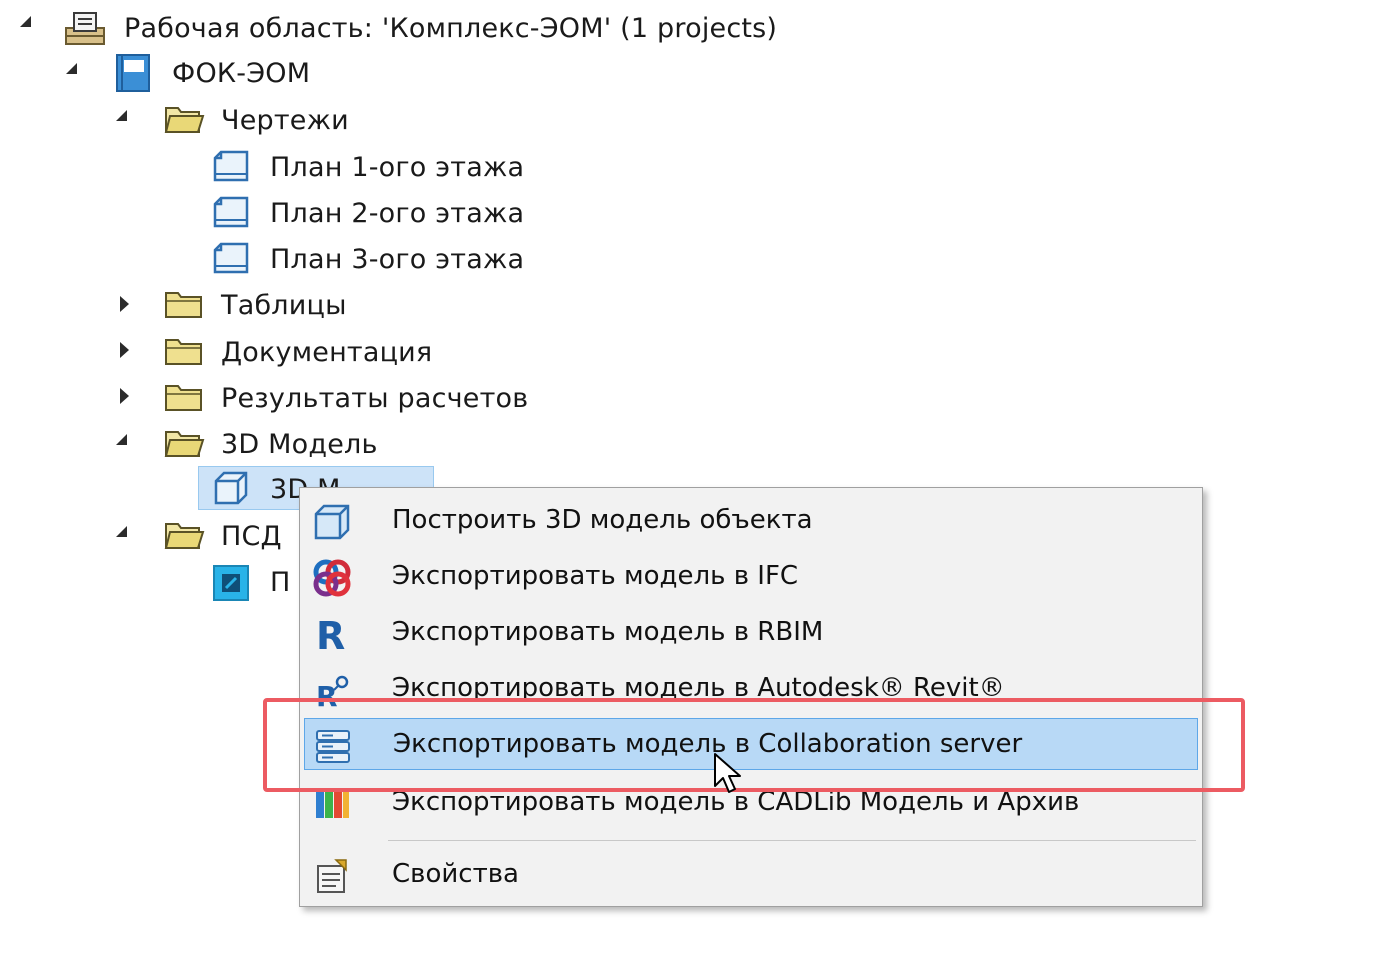 This screenshot has width=1376, height=954. I want to click on tree-node-folder-psd: ПСД, so click(222, 536).